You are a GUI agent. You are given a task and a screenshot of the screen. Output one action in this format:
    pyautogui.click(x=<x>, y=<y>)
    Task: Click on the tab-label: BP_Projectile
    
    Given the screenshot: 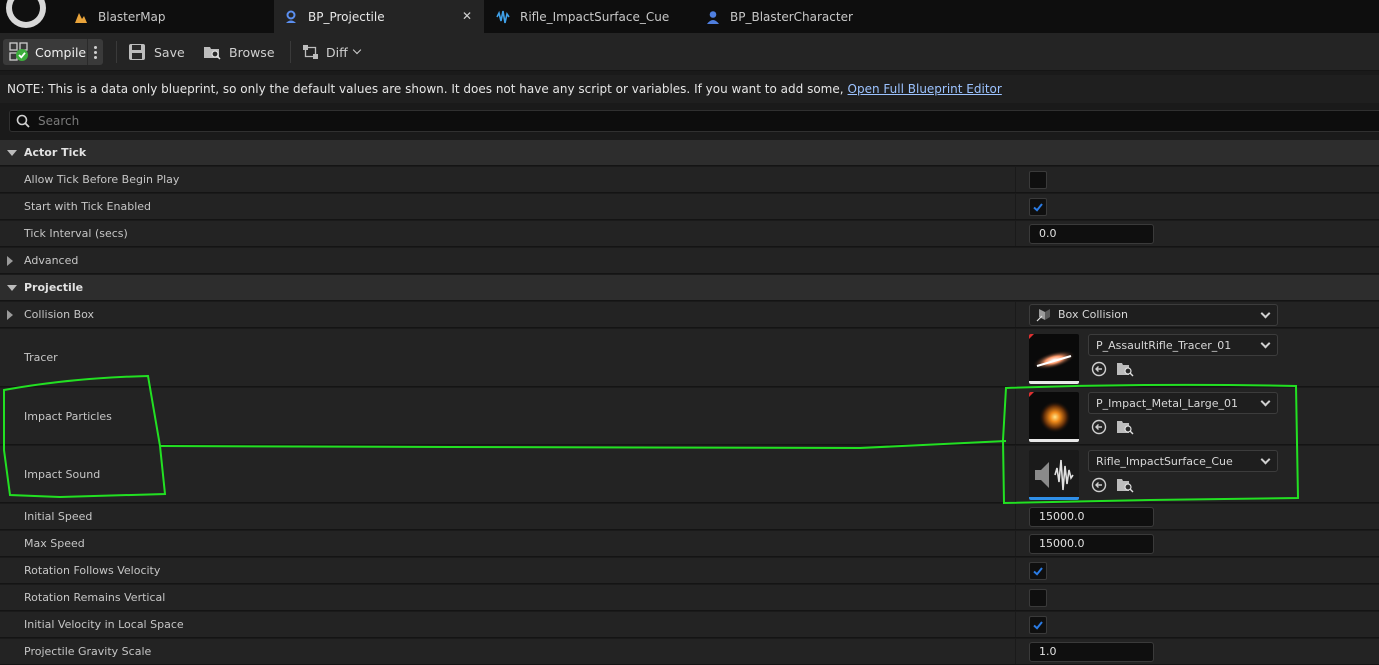 What is the action you would take?
    pyautogui.click(x=346, y=16)
    